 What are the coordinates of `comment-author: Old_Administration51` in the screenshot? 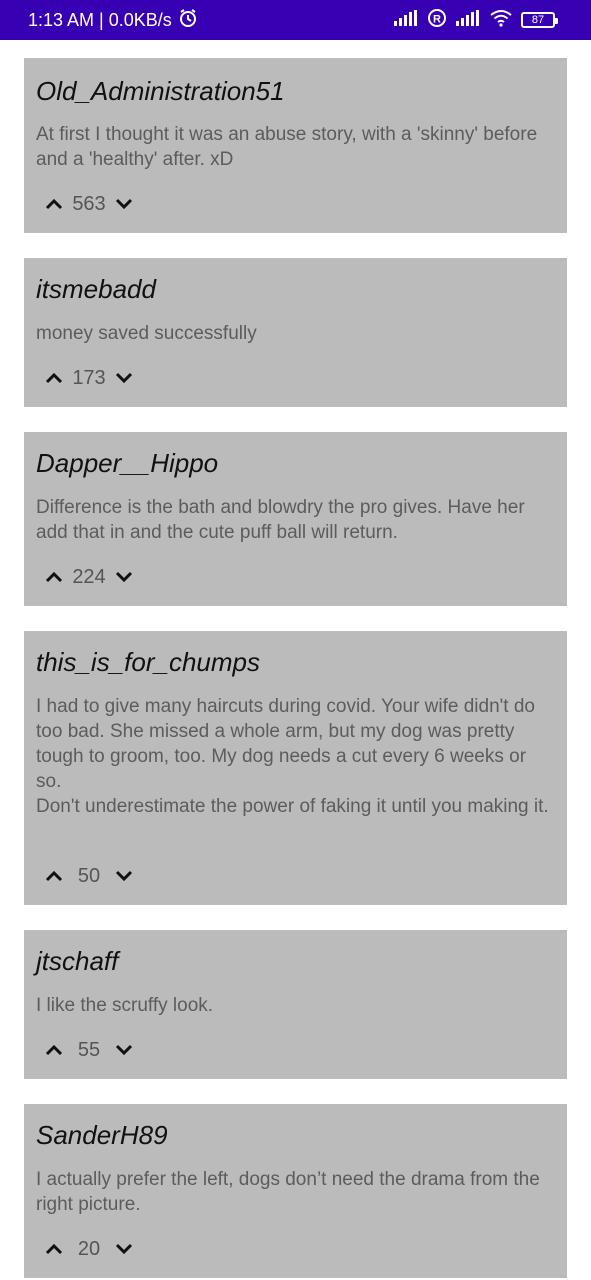 It's located at (160, 91).